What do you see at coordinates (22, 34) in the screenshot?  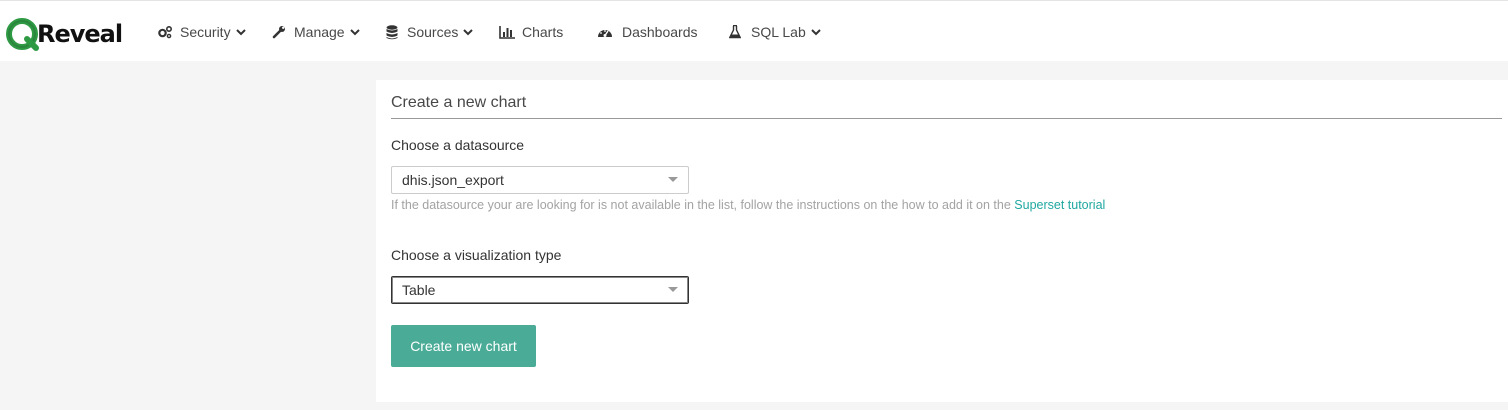 I see `reveal-logo-icon` at bounding box center [22, 34].